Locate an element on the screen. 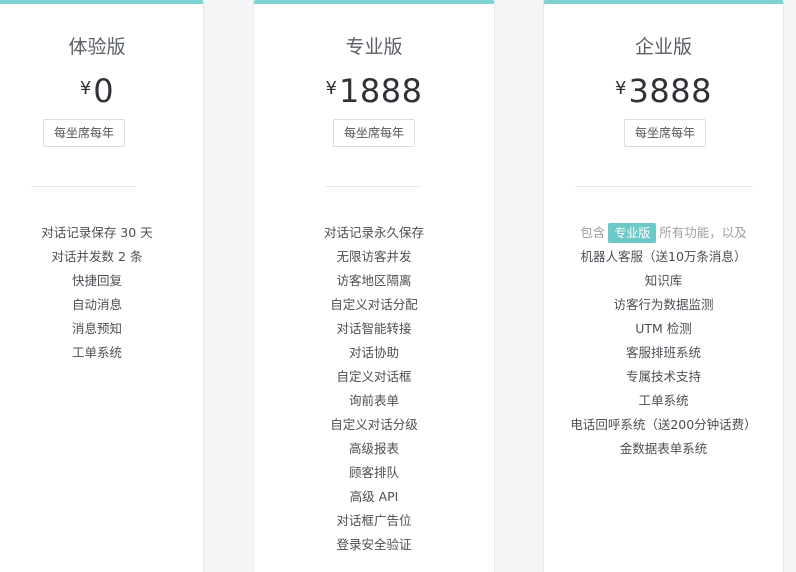 This screenshot has height=572, width=796. plan-name: 专业版 is located at coordinates (374, 47).